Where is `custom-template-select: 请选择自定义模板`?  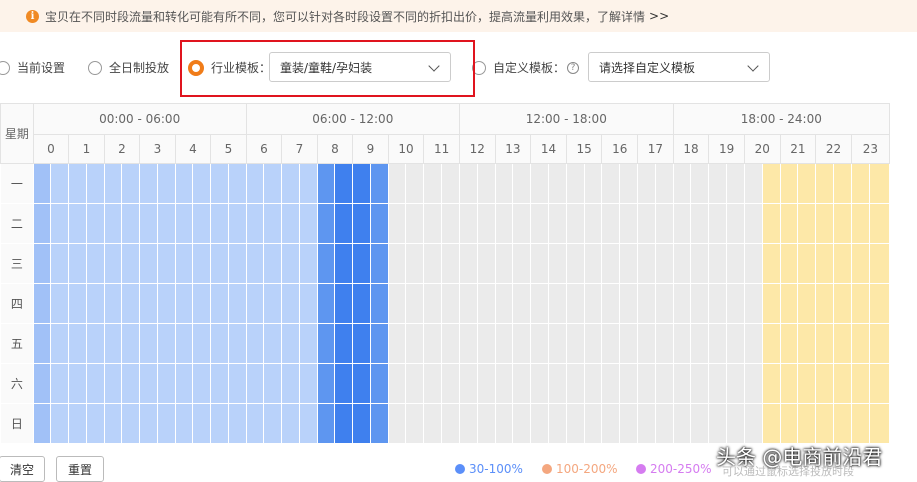 custom-template-select: 请选择自定义模板 is located at coordinates (679, 67).